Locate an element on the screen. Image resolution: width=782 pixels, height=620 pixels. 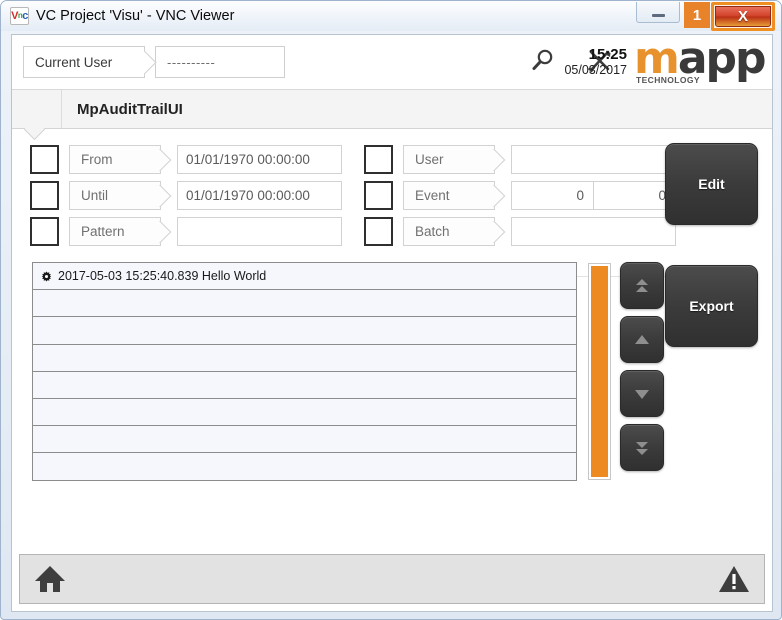
filter-input-event-range: 0 0 is located at coordinates (593, 195).